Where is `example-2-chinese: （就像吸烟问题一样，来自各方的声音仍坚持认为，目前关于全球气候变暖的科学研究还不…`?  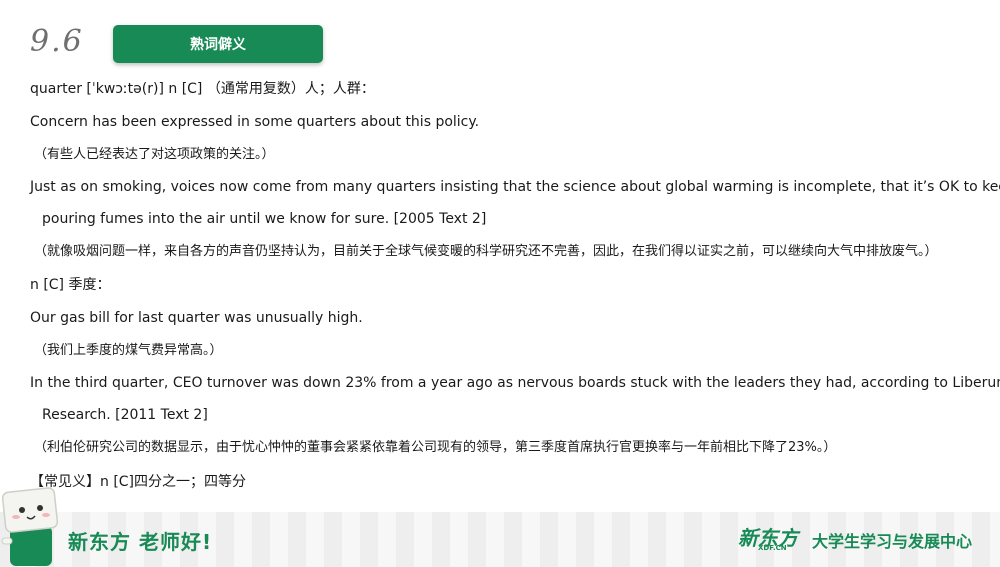 example-2-chinese: （就像吸烟问题一样，来自各方的声音仍坚持认为，目前关于全球气候变暖的科学研究还不… is located at coordinates (486, 251).